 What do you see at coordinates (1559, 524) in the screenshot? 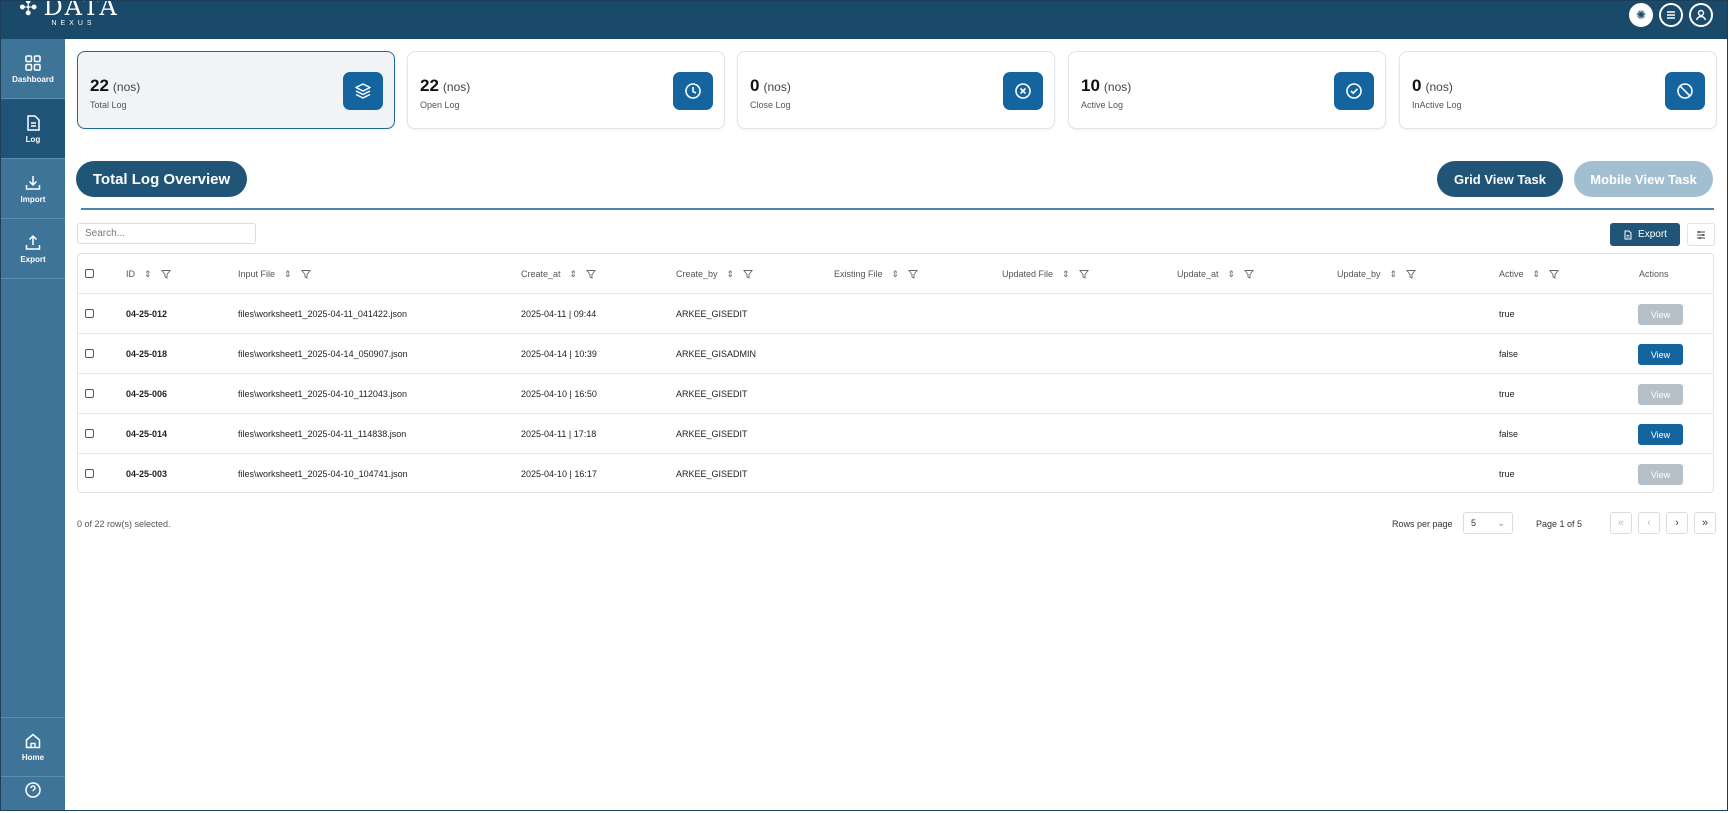
I see `page-info: Page 1 of 5` at bounding box center [1559, 524].